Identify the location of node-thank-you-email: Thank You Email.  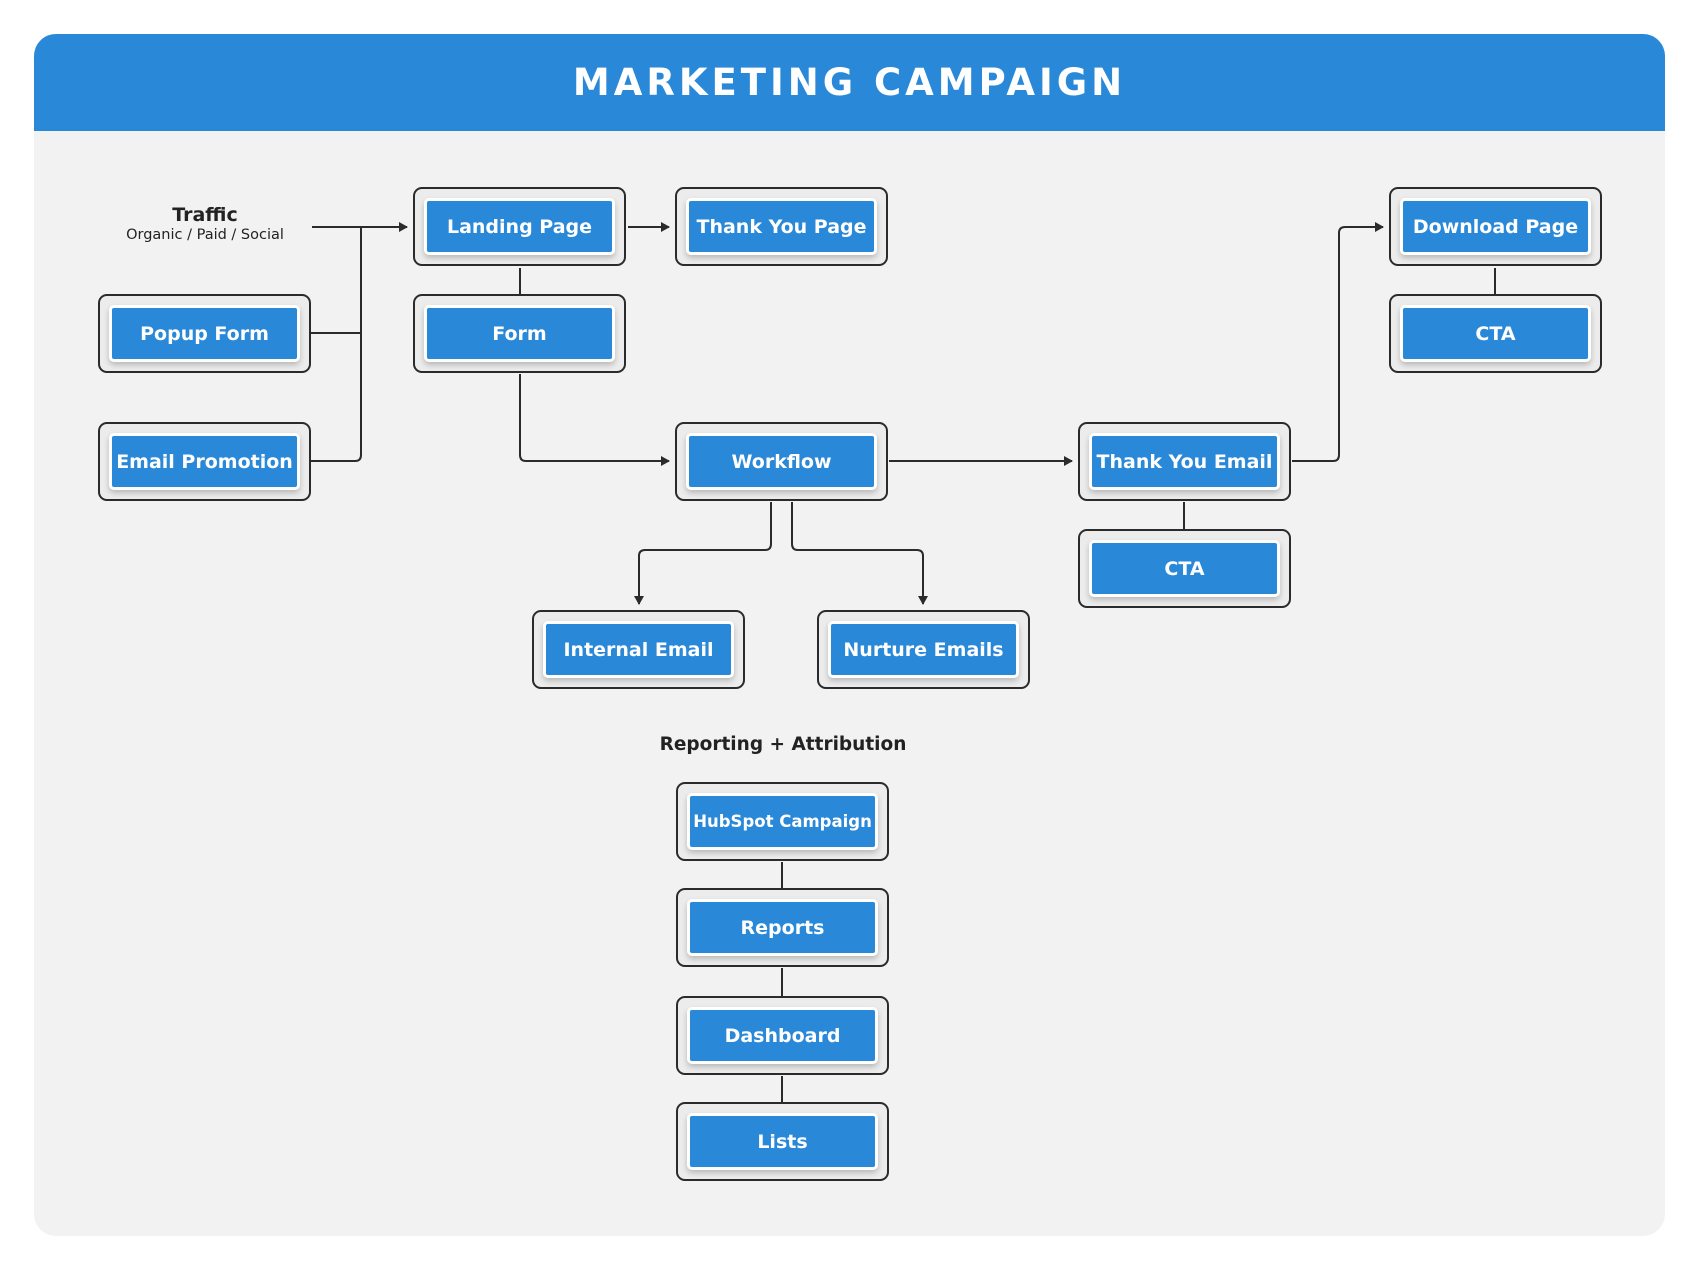
(1184, 461).